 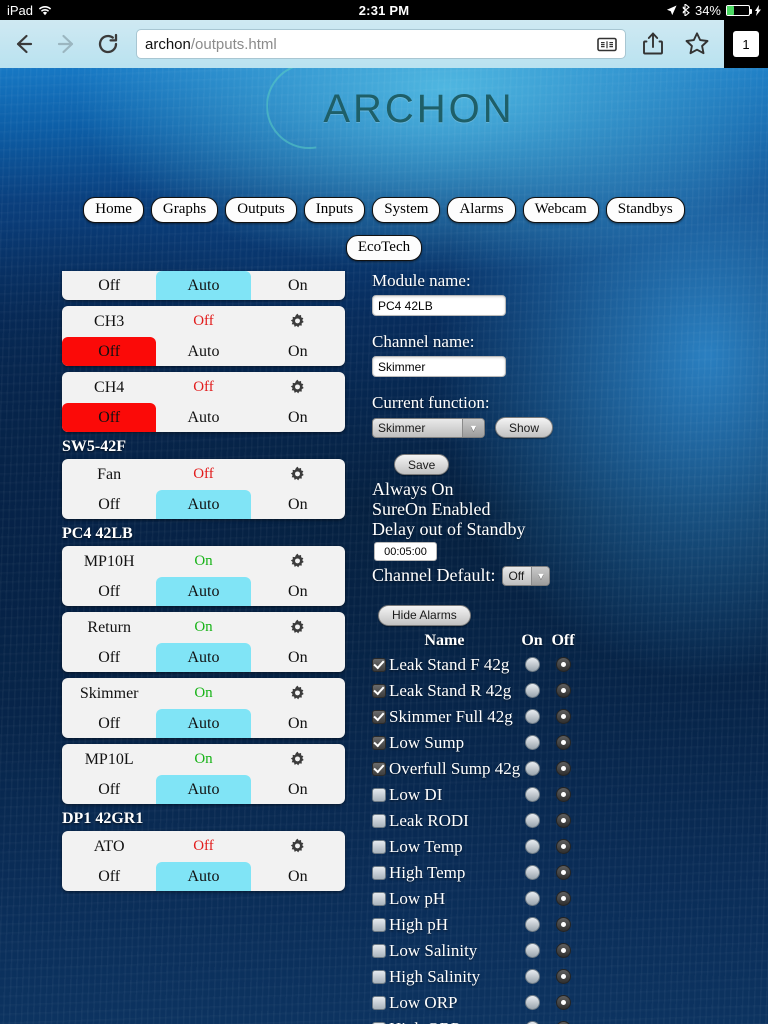 What do you see at coordinates (524, 427) in the screenshot?
I see `show-button: Show` at bounding box center [524, 427].